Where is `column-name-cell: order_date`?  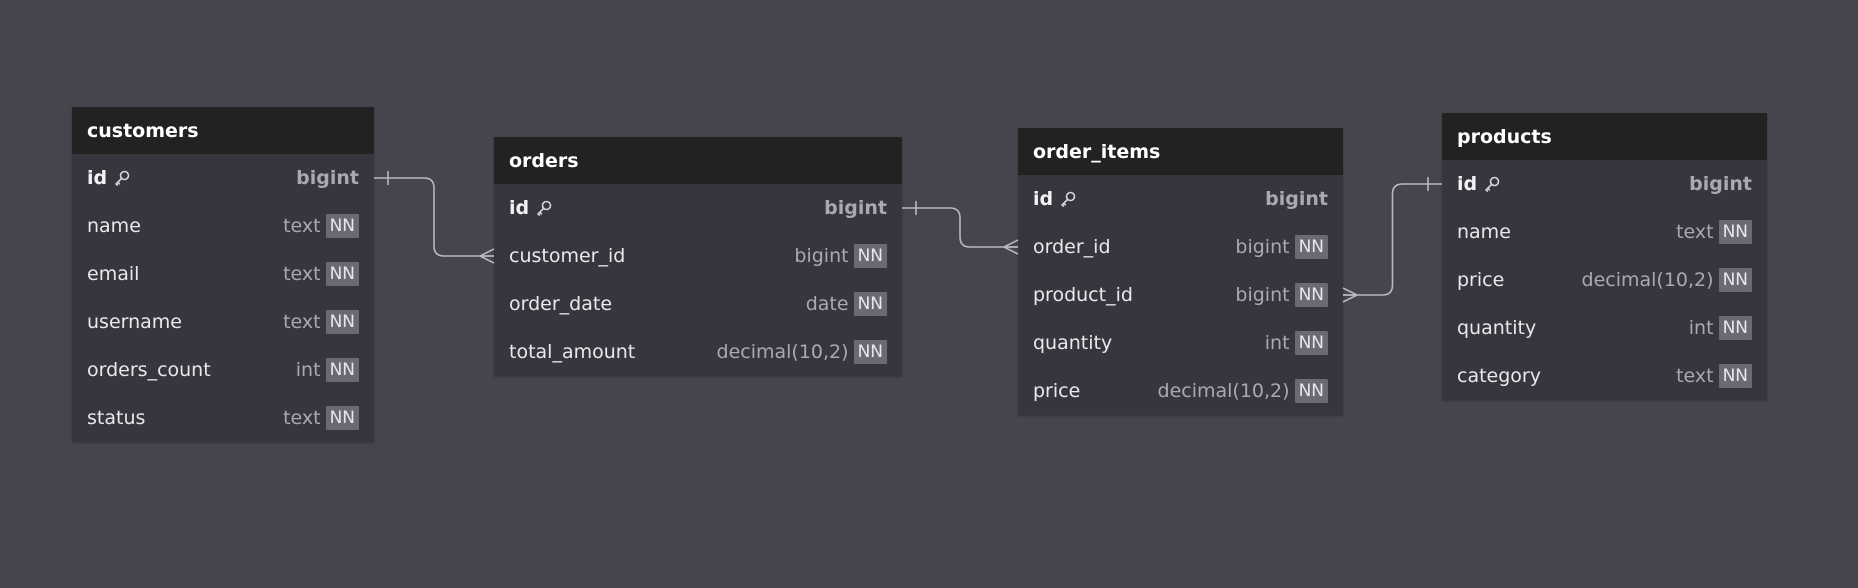
column-name-cell: order_date is located at coordinates (657, 304).